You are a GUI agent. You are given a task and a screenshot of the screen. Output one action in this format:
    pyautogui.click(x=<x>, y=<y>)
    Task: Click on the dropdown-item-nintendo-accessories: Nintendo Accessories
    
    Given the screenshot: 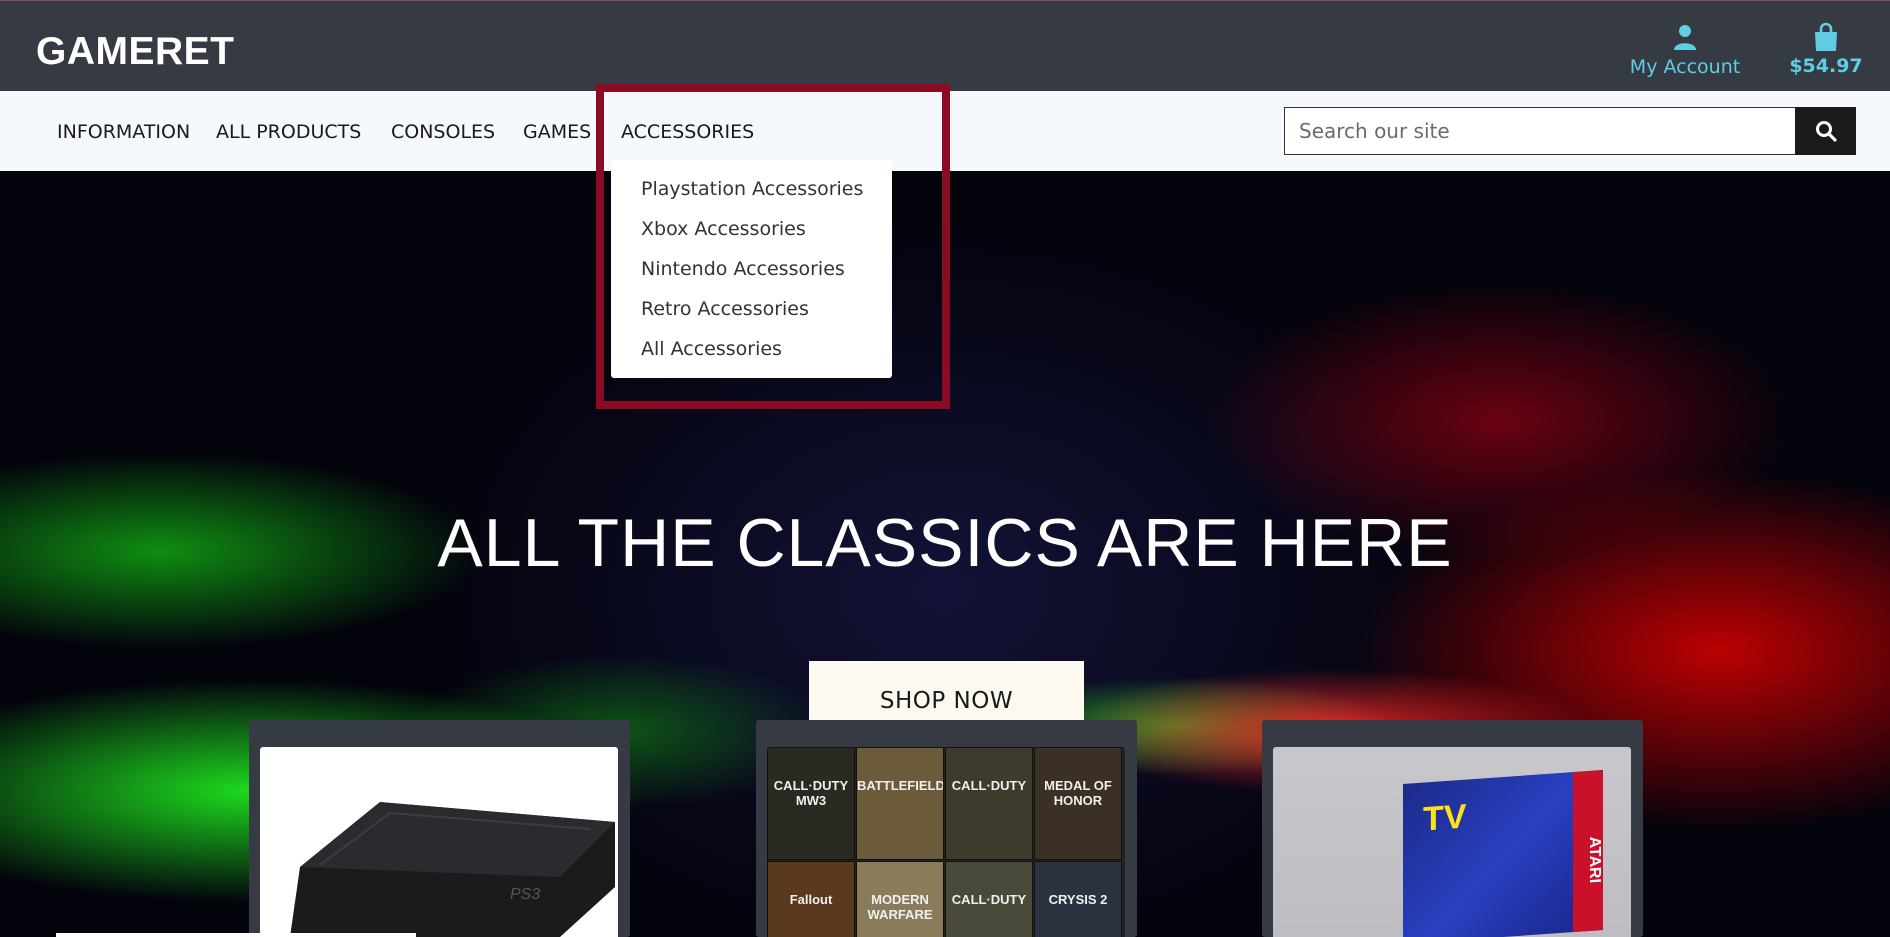 What is the action you would take?
    pyautogui.click(x=743, y=269)
    